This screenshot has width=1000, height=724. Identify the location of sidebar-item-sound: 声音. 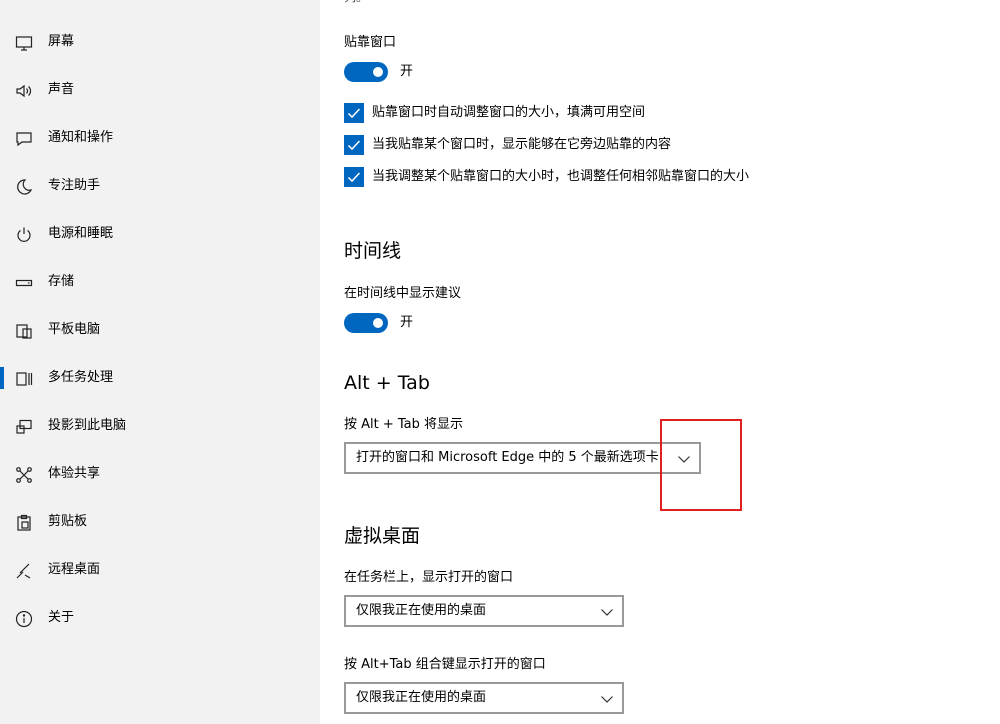
(160, 90).